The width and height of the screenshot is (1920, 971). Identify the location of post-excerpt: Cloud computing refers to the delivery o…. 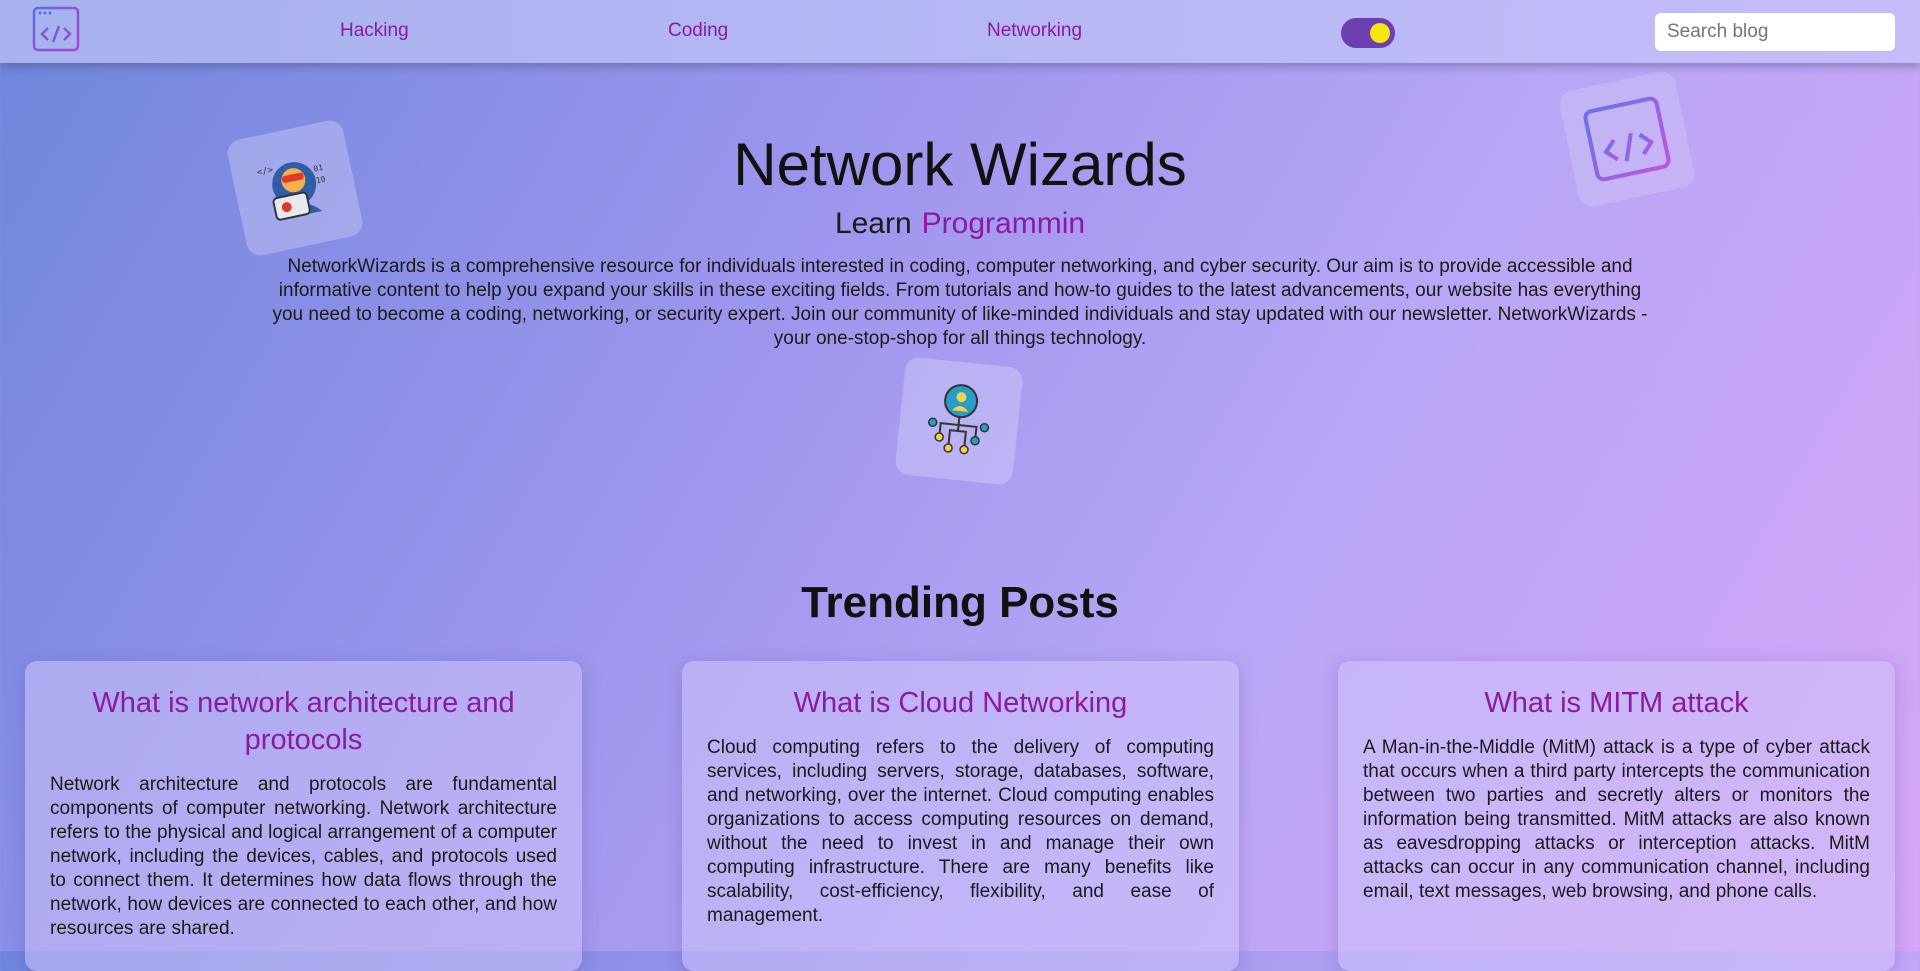
(960, 831).